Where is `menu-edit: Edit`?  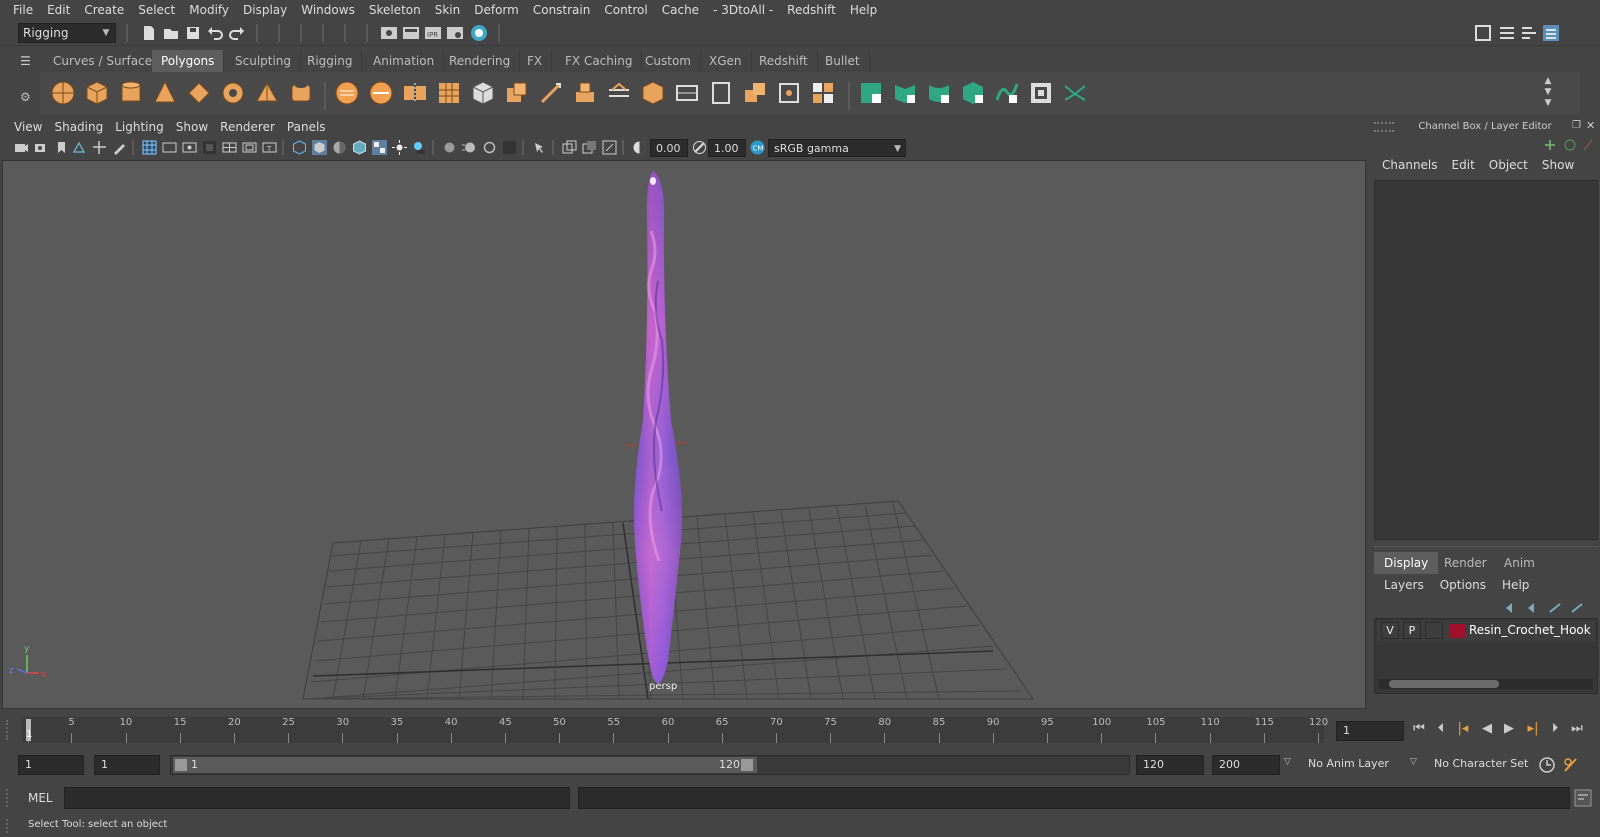
menu-edit: Edit is located at coordinates (58, 10).